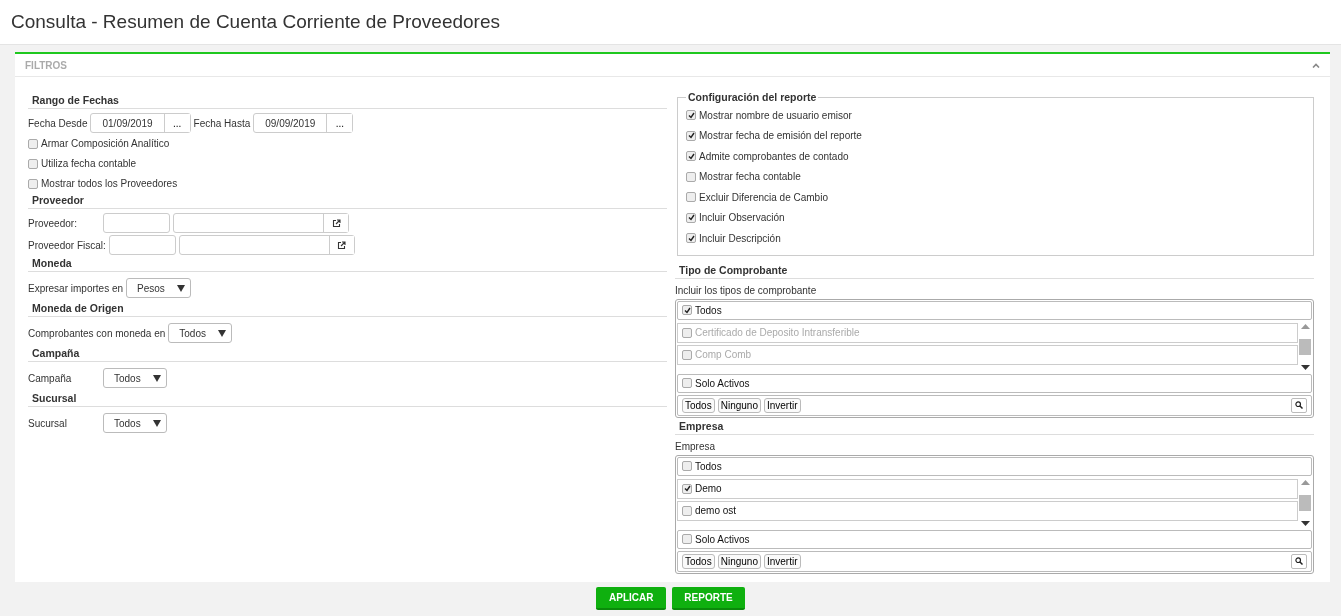 The image size is (1341, 616). I want to click on group-title: Configuración del reporte, so click(752, 97).